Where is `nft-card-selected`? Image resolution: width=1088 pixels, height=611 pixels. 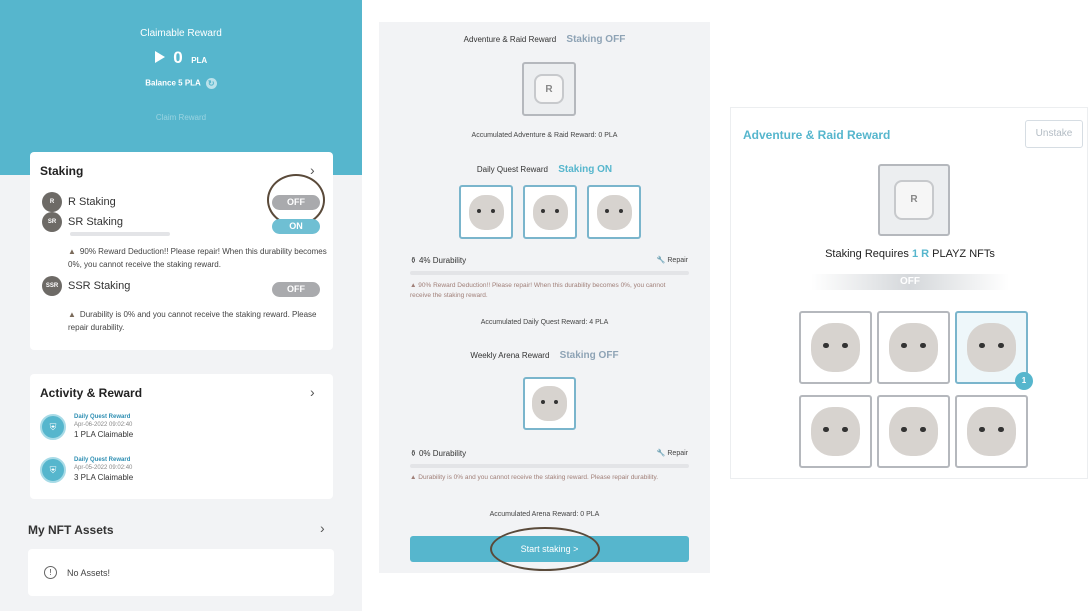 nft-card-selected is located at coordinates (991, 347).